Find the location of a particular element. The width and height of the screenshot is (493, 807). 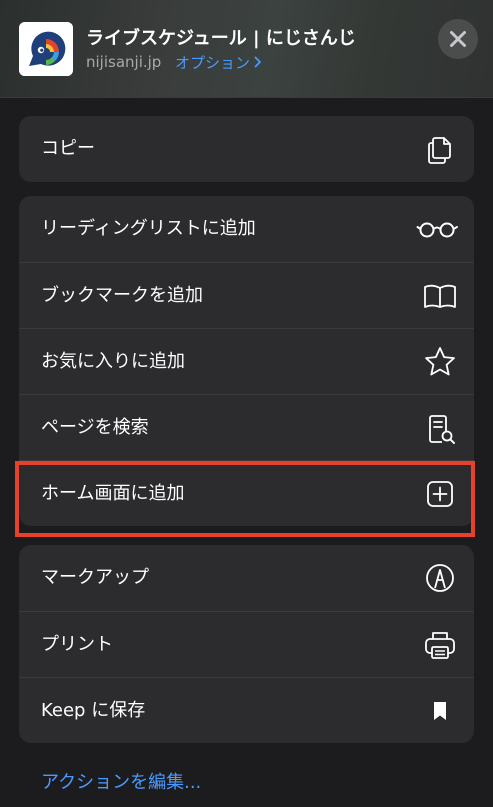

action-label: プリント is located at coordinates (77, 644).